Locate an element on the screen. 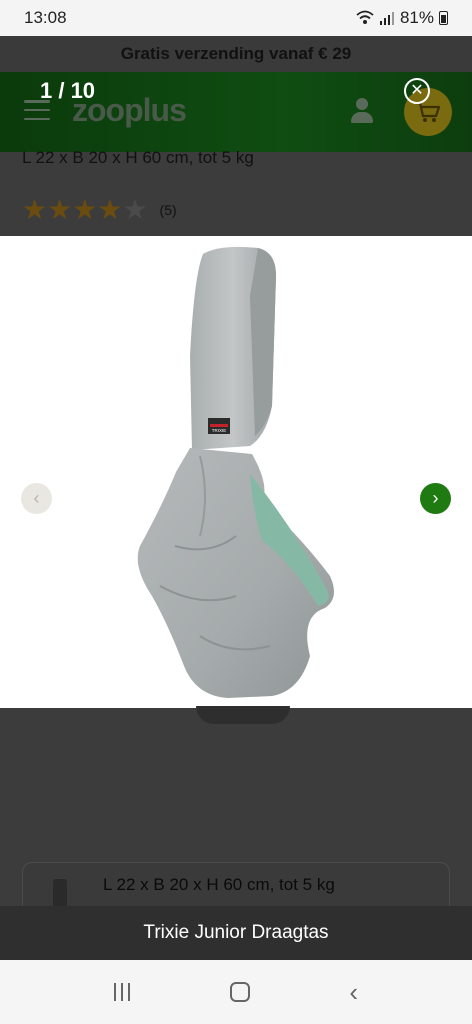 Image resolution: width=472 pixels, height=1024 pixels. status-time: 13:08 is located at coordinates (45, 17).